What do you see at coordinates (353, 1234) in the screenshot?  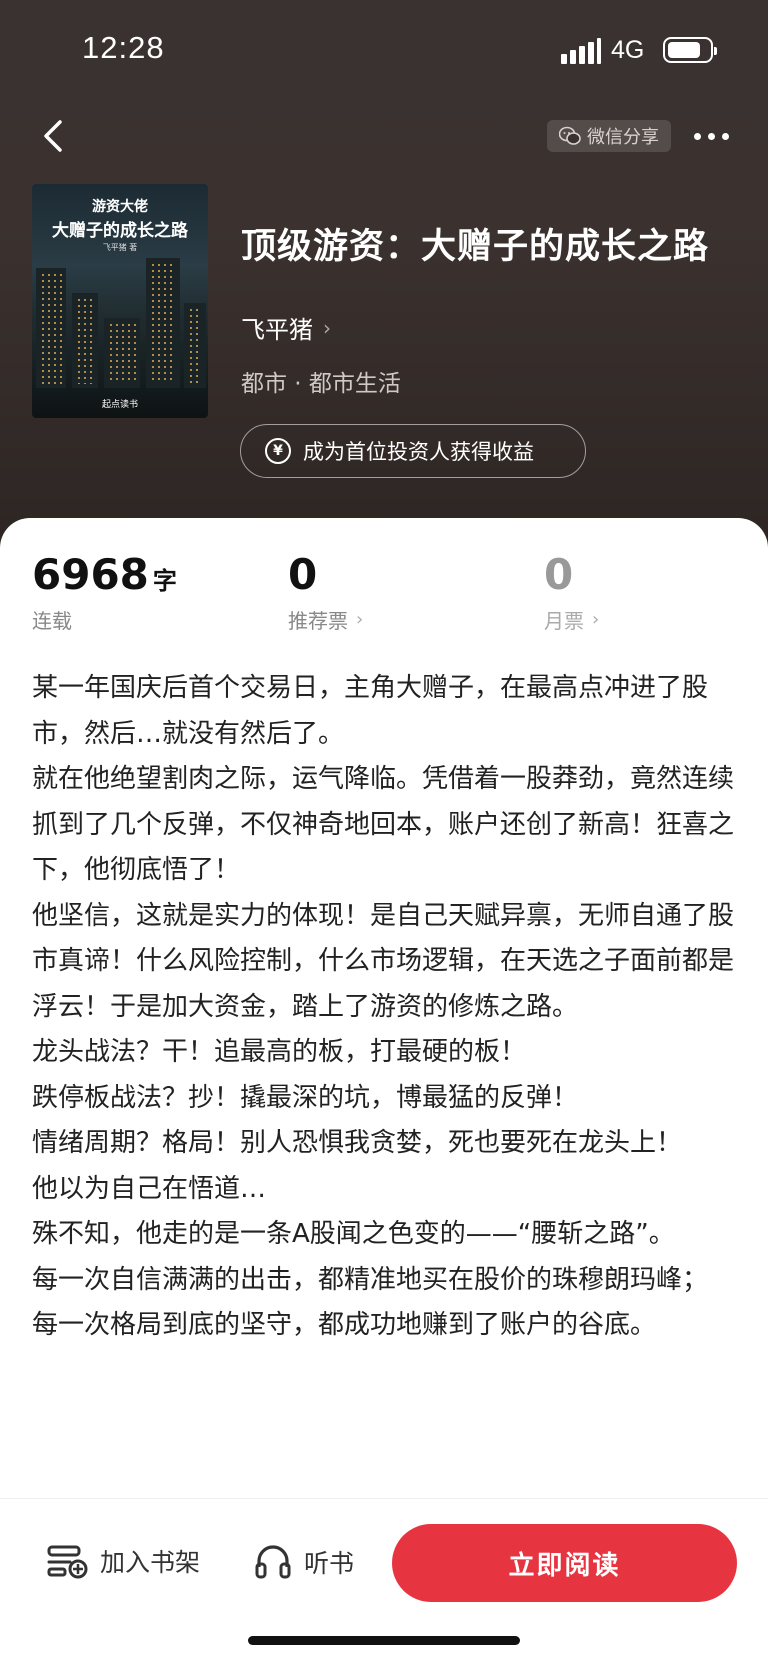 I see `intro-paragraph: 殊不知，他走的是一条A股闻之色变的——“腰斩之路”。` at bounding box center [353, 1234].